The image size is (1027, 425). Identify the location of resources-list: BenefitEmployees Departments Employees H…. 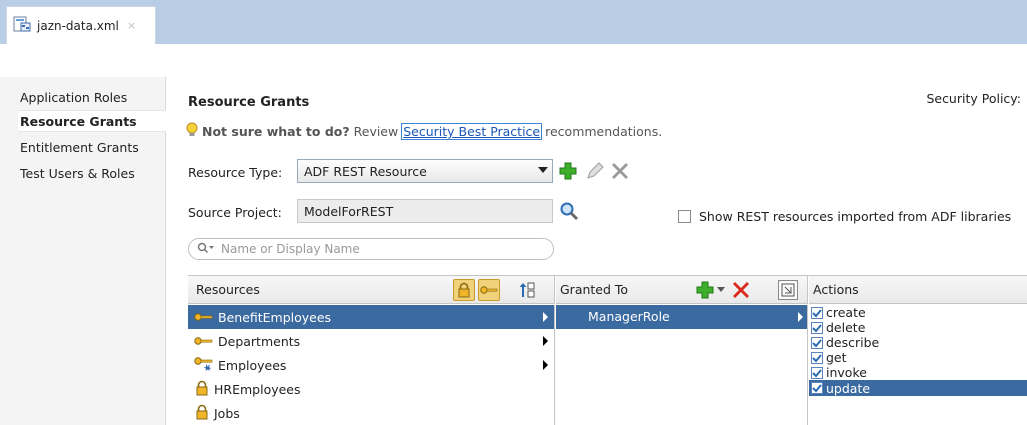
(371, 365).